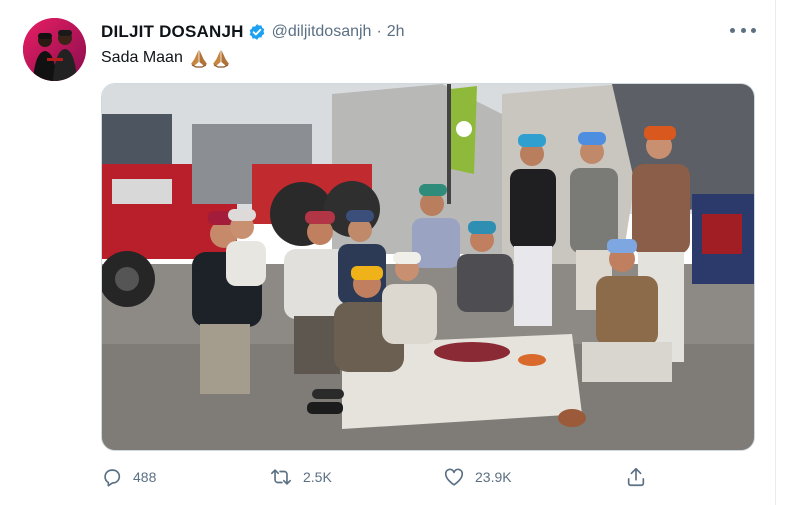  I want to click on retweet-icon, so click(281, 477).